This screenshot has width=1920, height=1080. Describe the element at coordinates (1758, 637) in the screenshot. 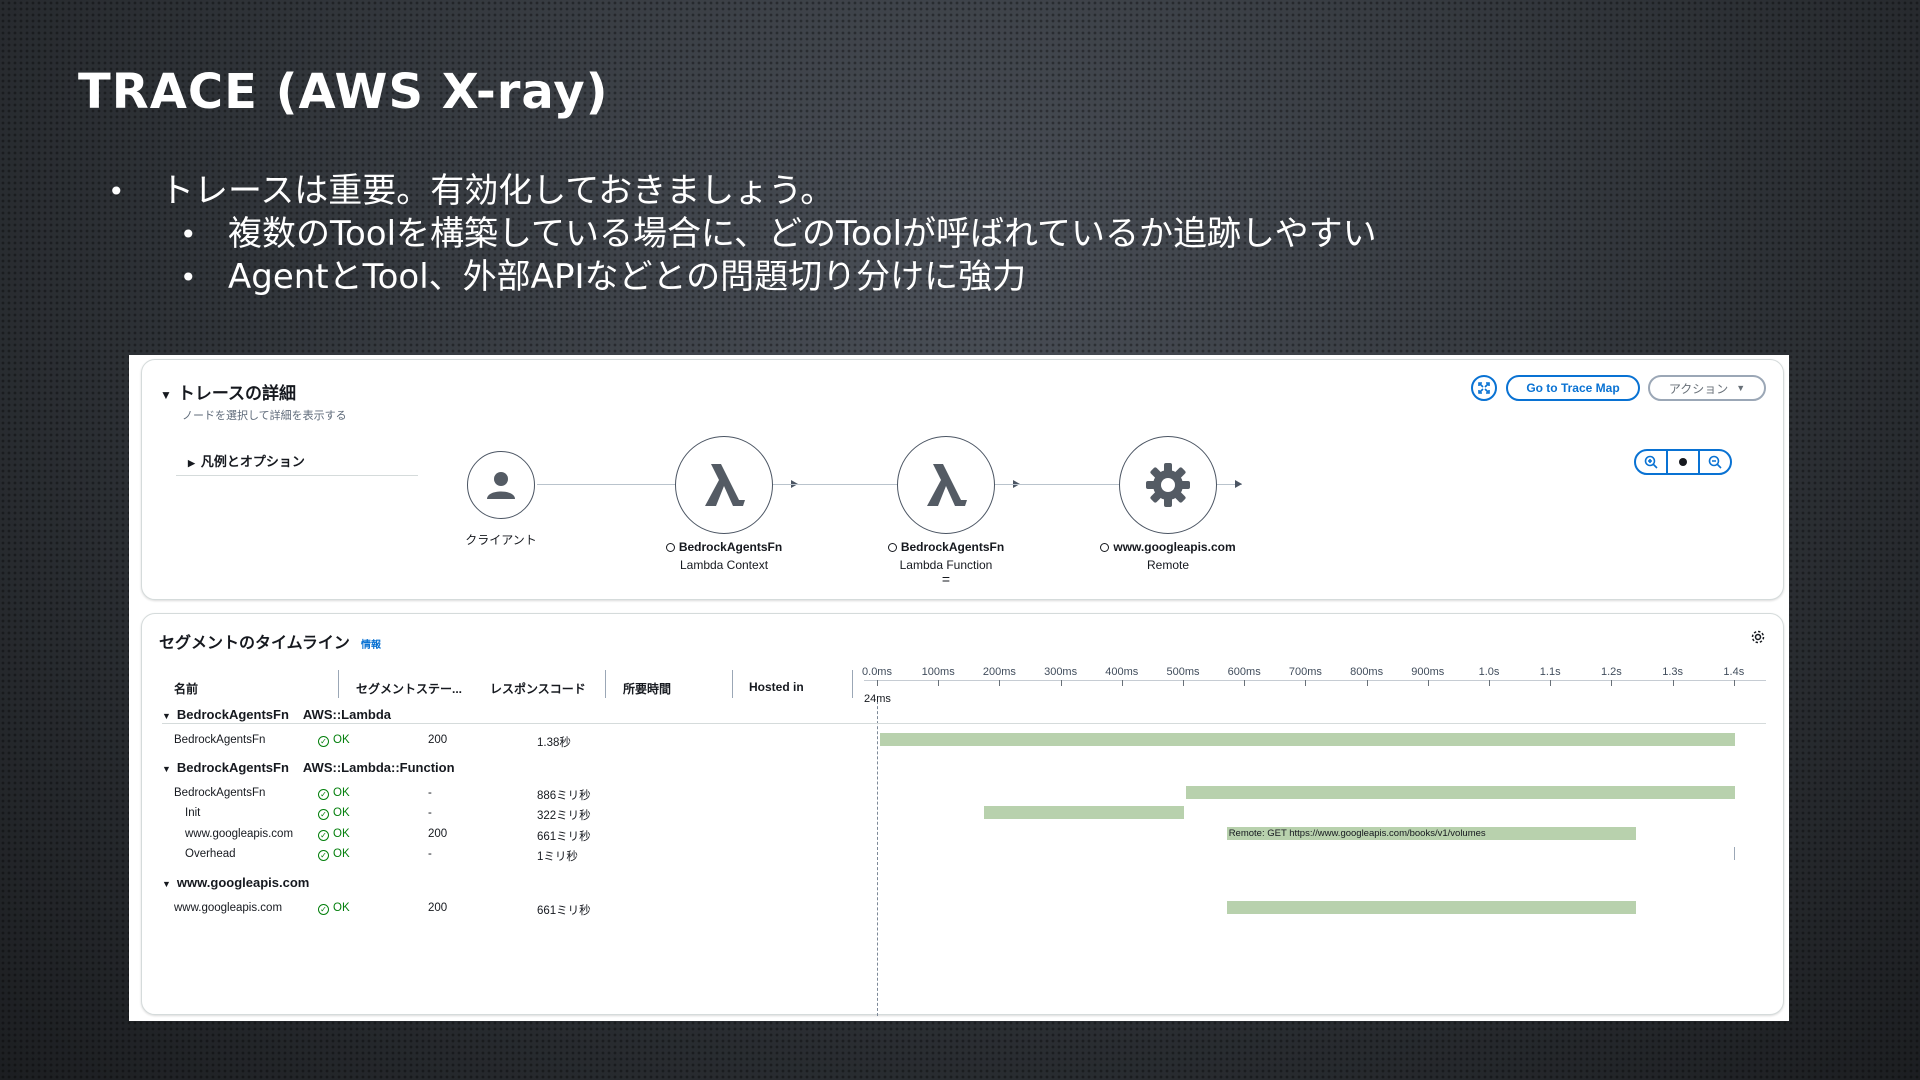

I see `settings-gear-icon` at that location.